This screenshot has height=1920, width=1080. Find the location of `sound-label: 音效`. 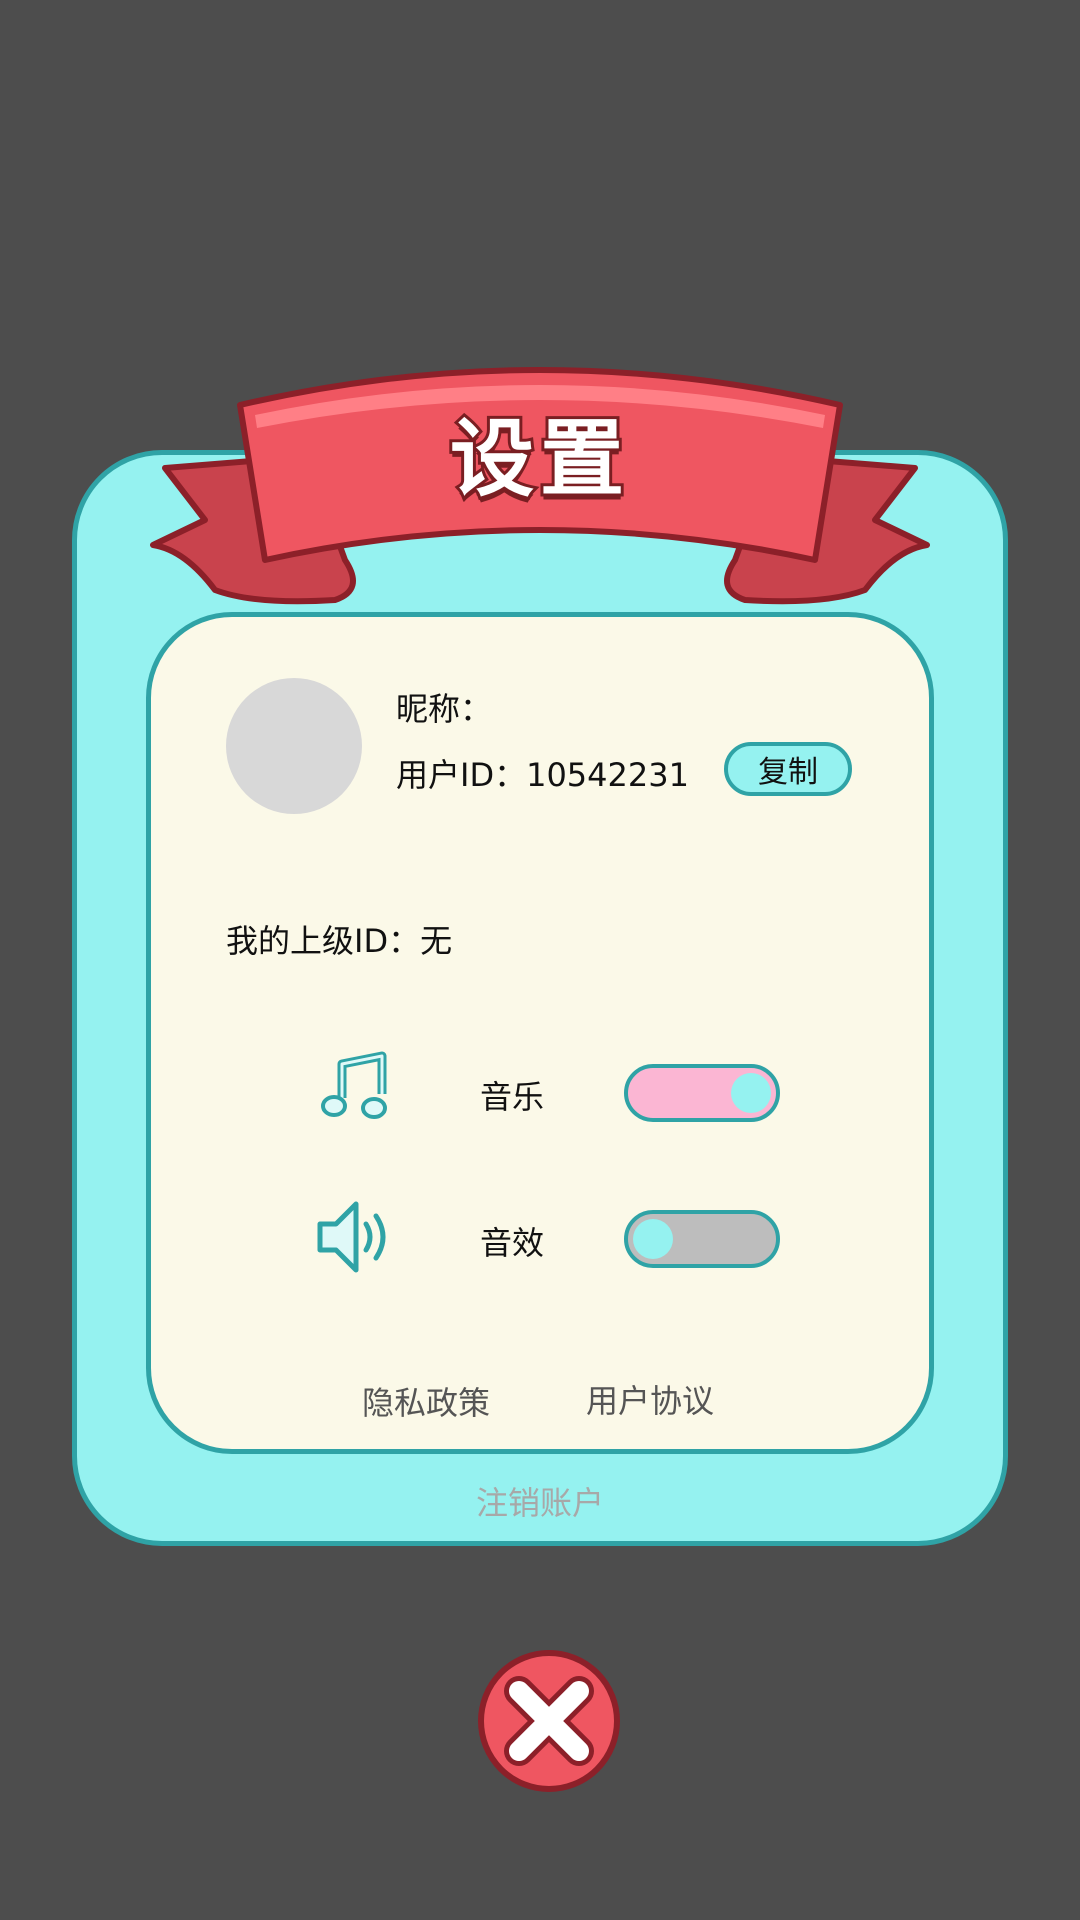

sound-label: 音效 is located at coordinates (512, 1243).